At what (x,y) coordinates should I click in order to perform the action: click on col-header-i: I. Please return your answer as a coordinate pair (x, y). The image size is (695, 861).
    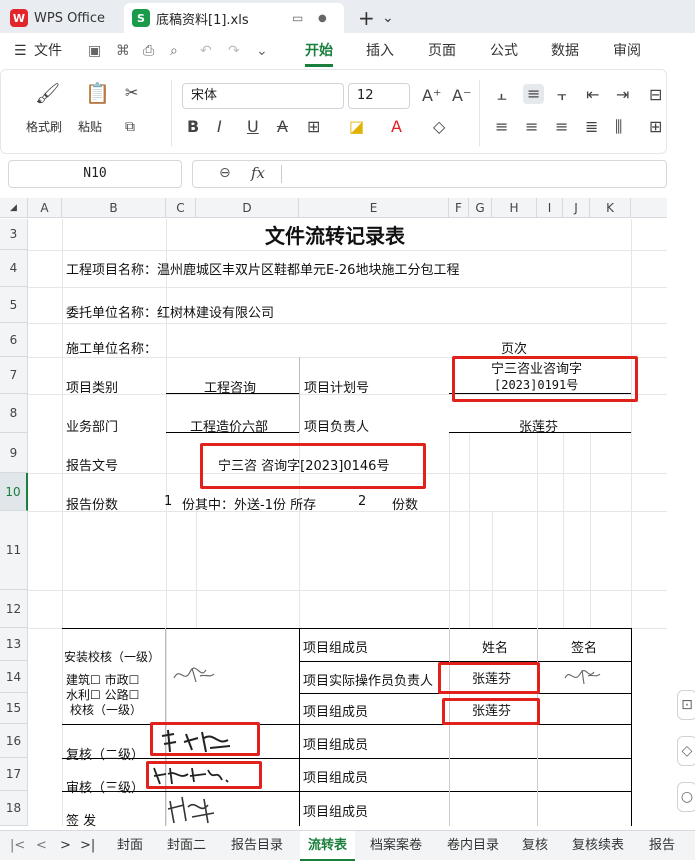
    Looking at the image, I should click on (550, 208).